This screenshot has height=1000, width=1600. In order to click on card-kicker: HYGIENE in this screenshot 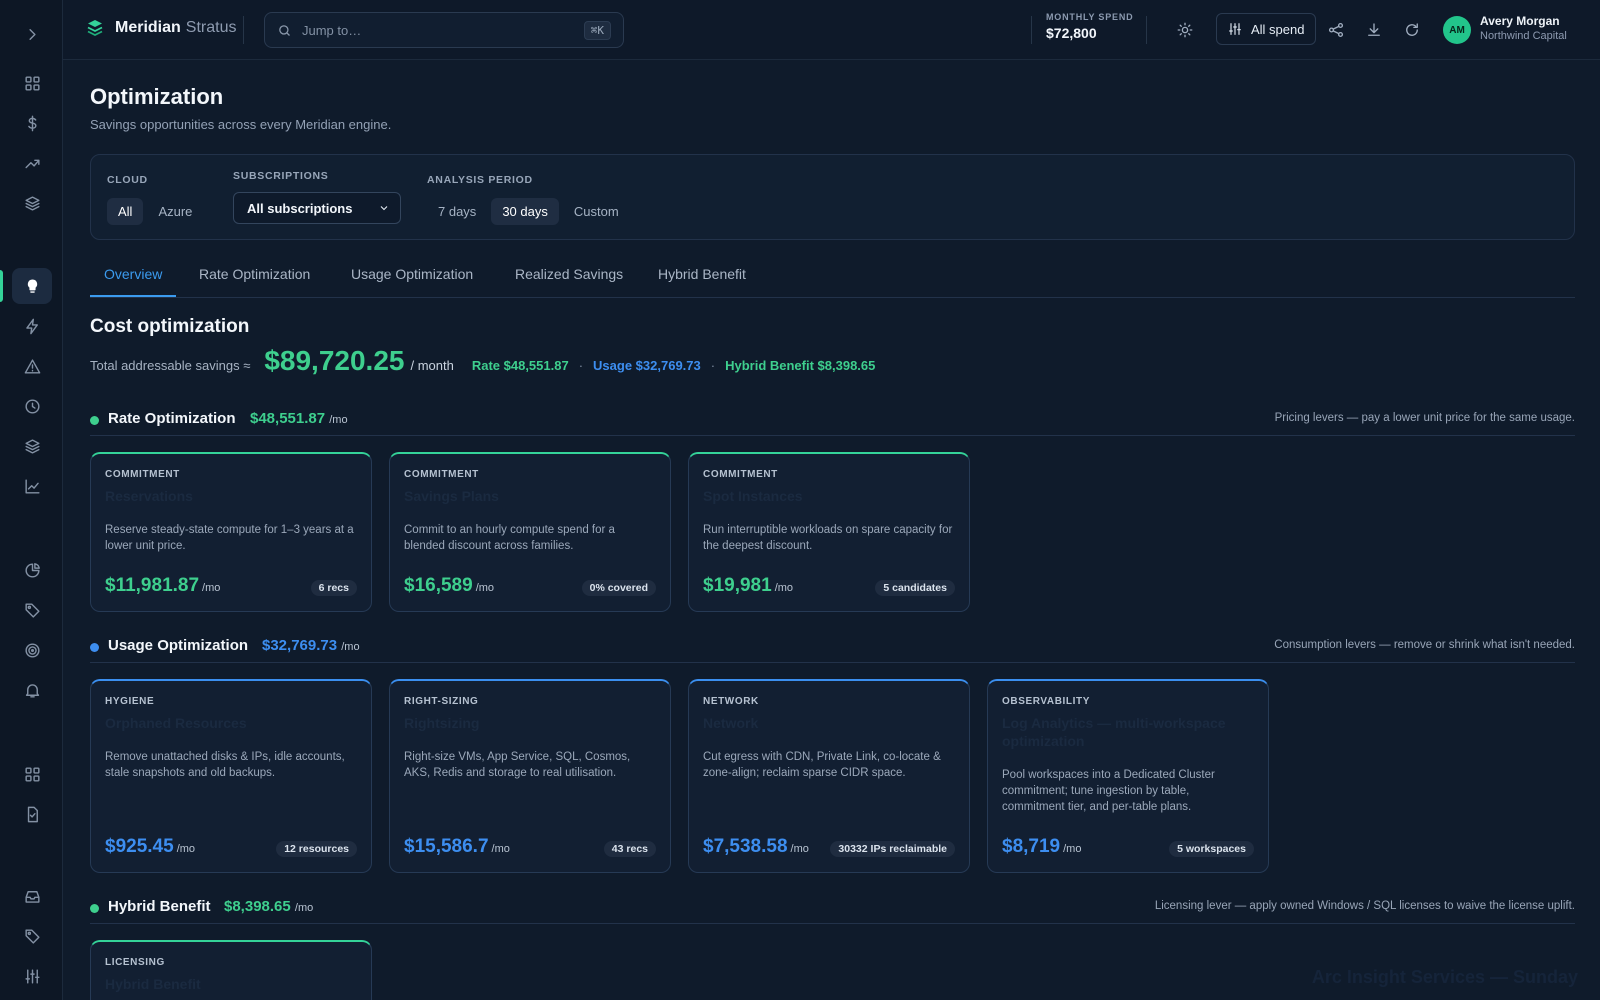, I will do `click(130, 701)`.